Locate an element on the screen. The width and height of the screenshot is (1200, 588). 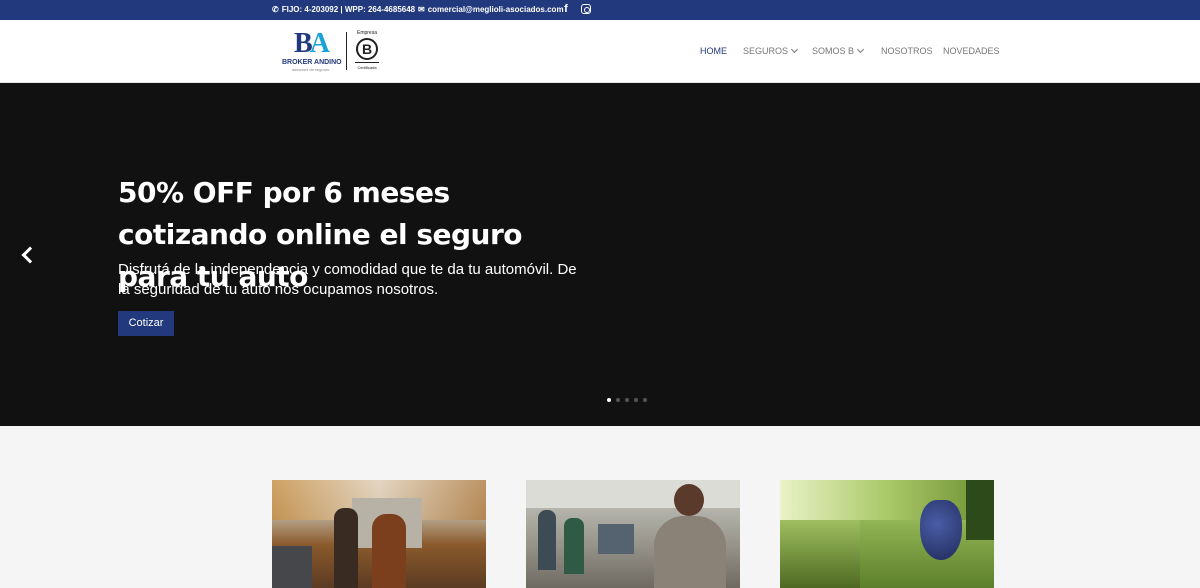
vine-rows is located at coordinates (820, 554).